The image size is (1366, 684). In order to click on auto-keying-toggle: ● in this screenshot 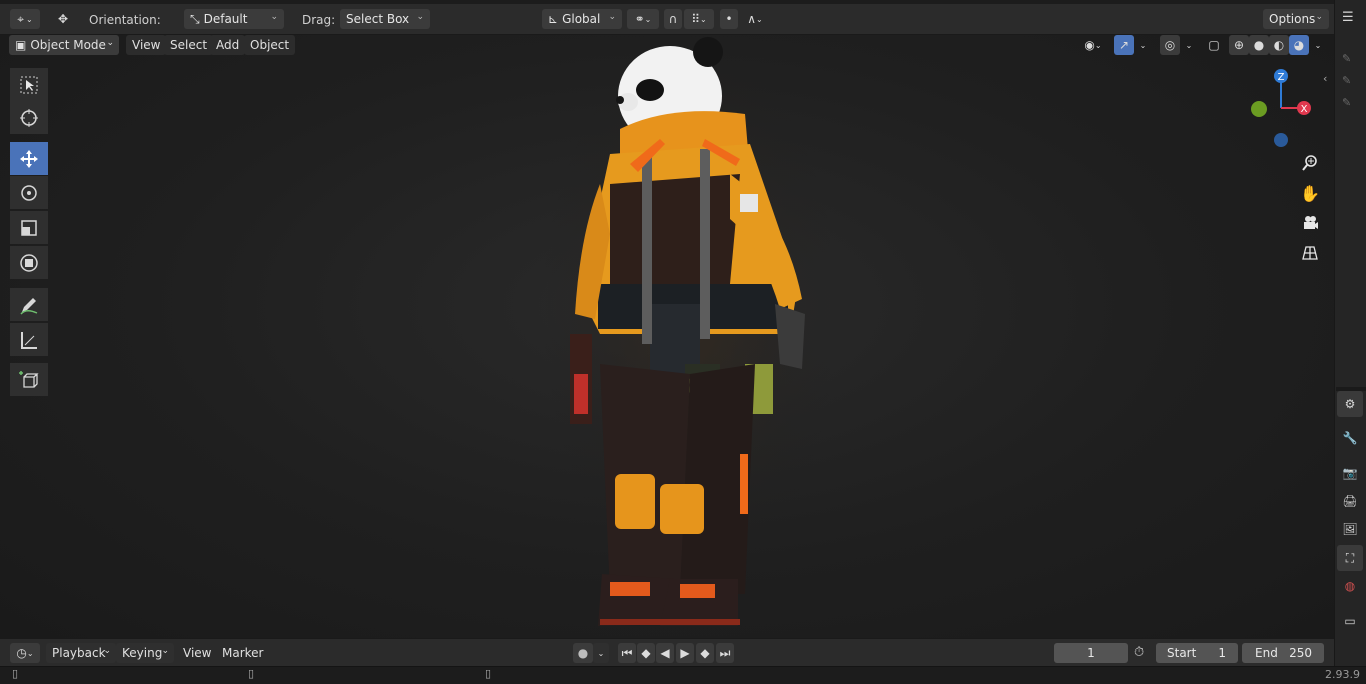, I will do `click(583, 653)`.